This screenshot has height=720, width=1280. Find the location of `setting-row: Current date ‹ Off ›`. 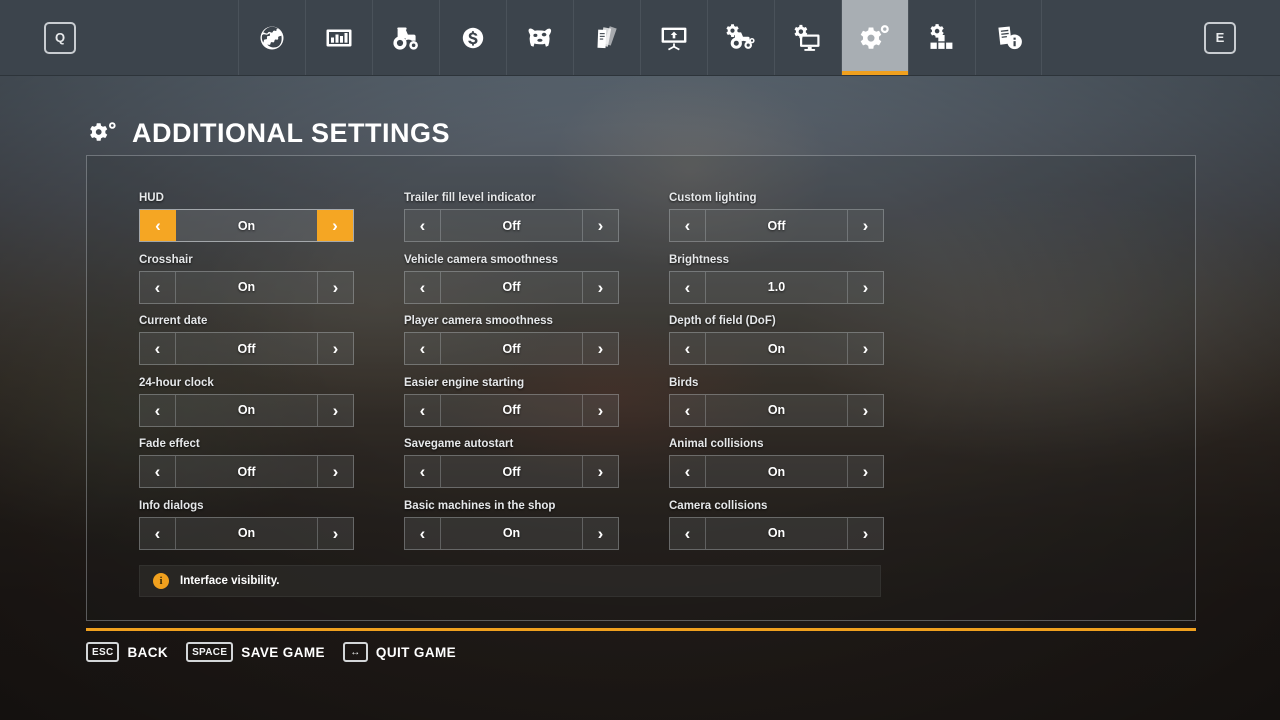

setting-row: Current date ‹ Off › is located at coordinates (246, 340).